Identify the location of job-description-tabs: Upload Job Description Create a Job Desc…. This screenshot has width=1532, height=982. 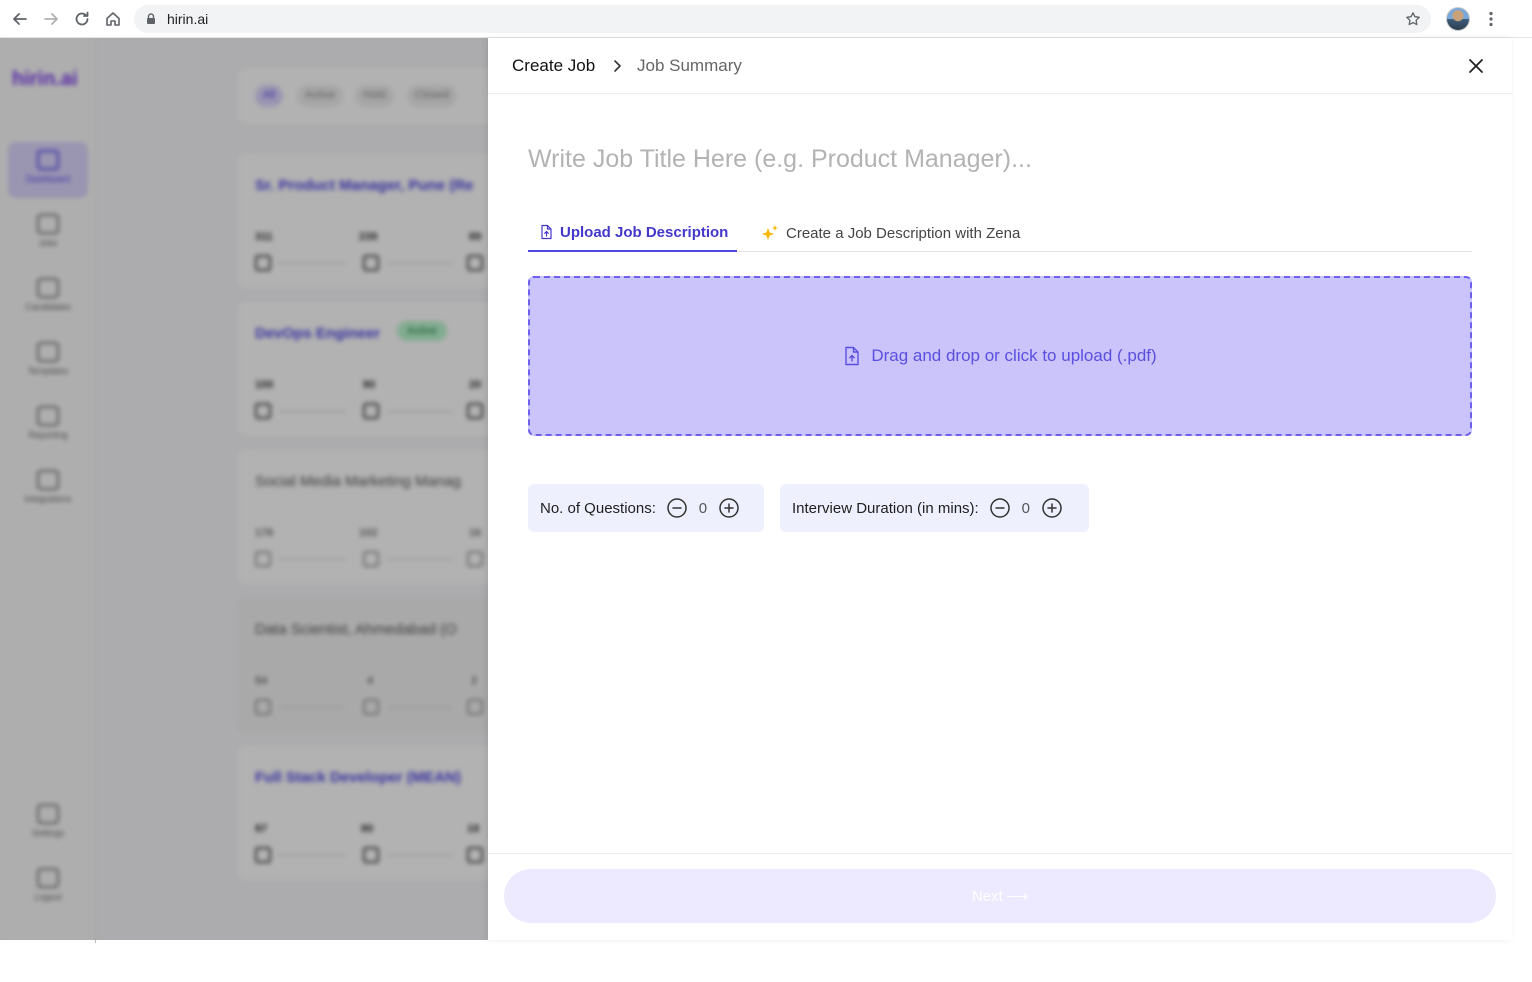
(1000, 233).